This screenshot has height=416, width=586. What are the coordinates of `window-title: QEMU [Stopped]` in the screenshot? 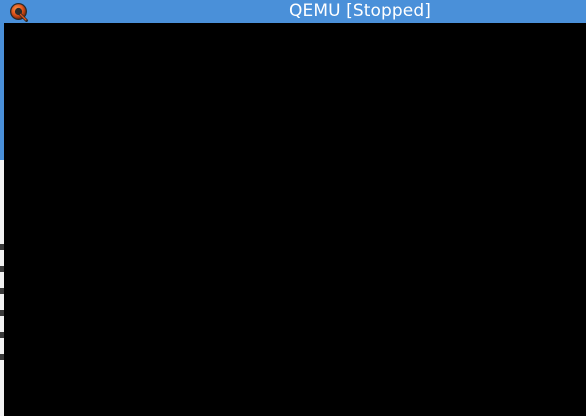 It's located at (360, 11).